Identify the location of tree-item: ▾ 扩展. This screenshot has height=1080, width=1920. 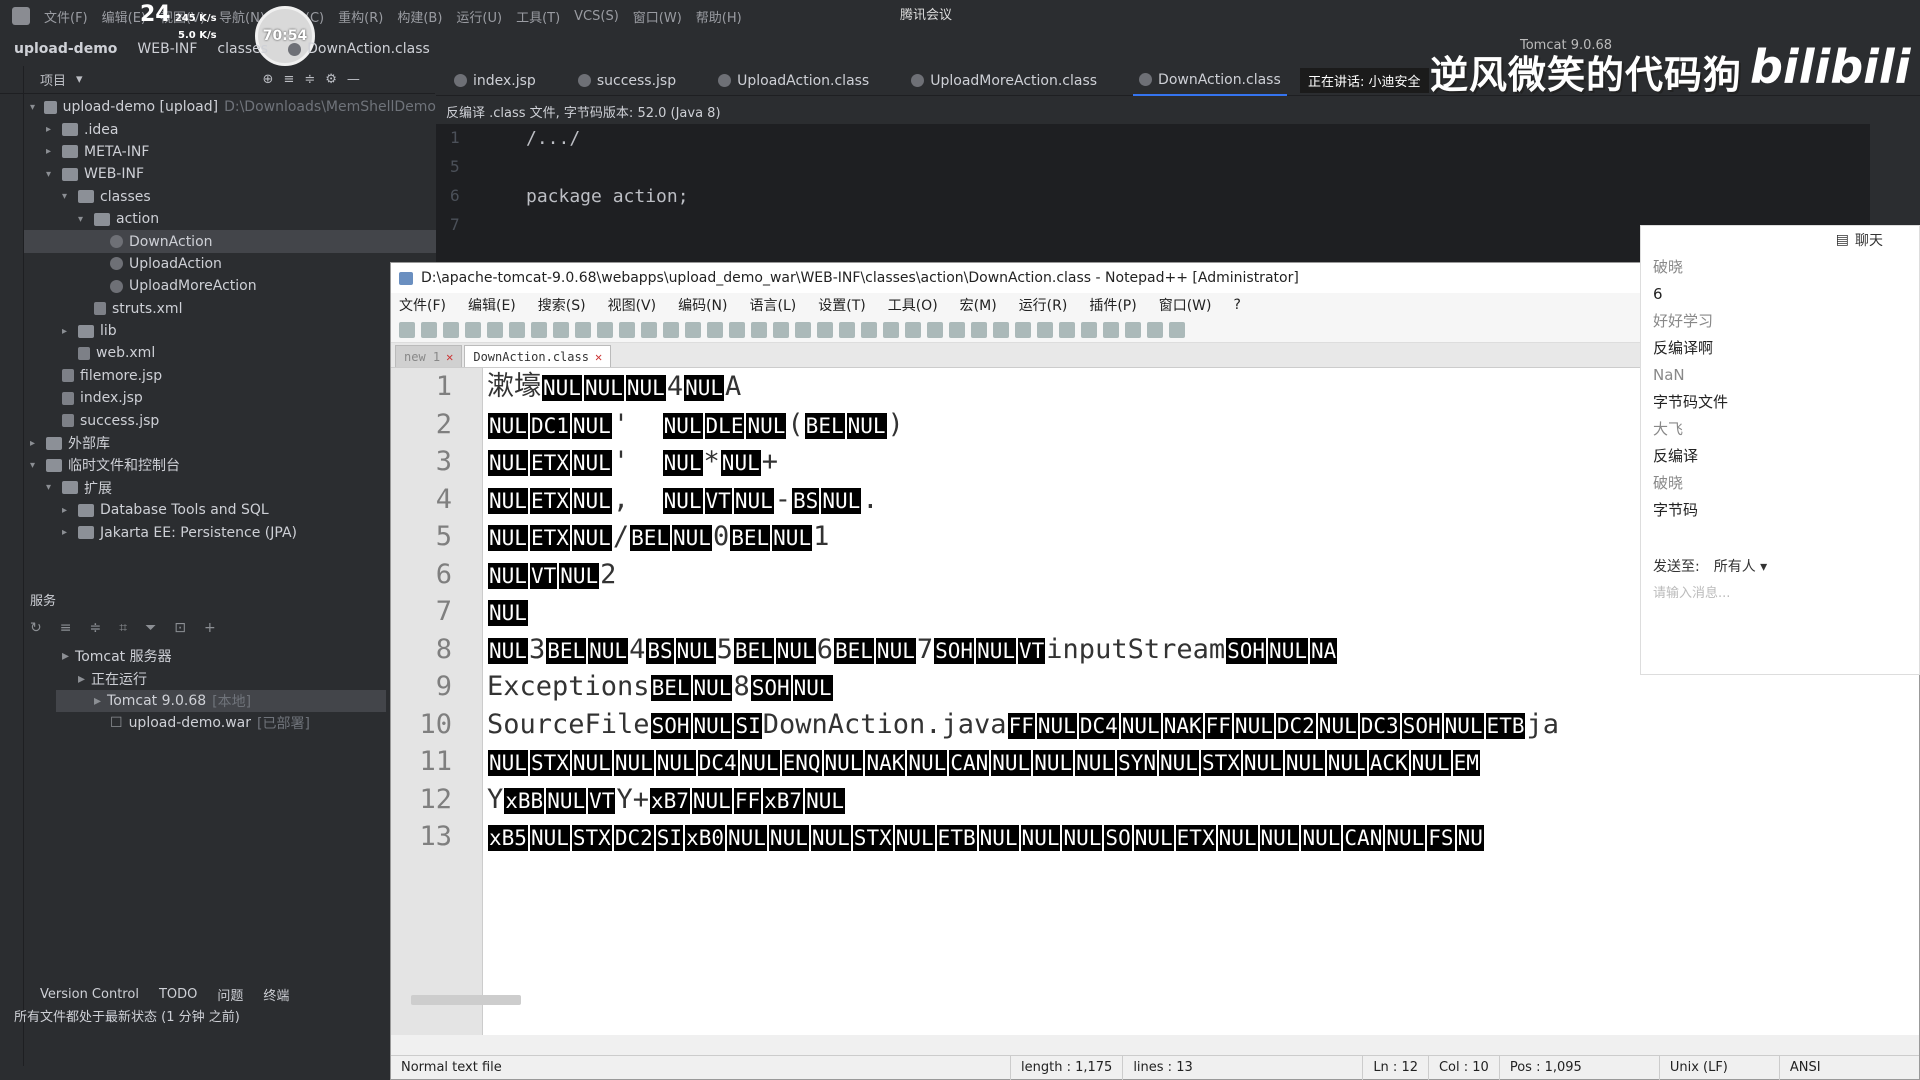
(230, 488).